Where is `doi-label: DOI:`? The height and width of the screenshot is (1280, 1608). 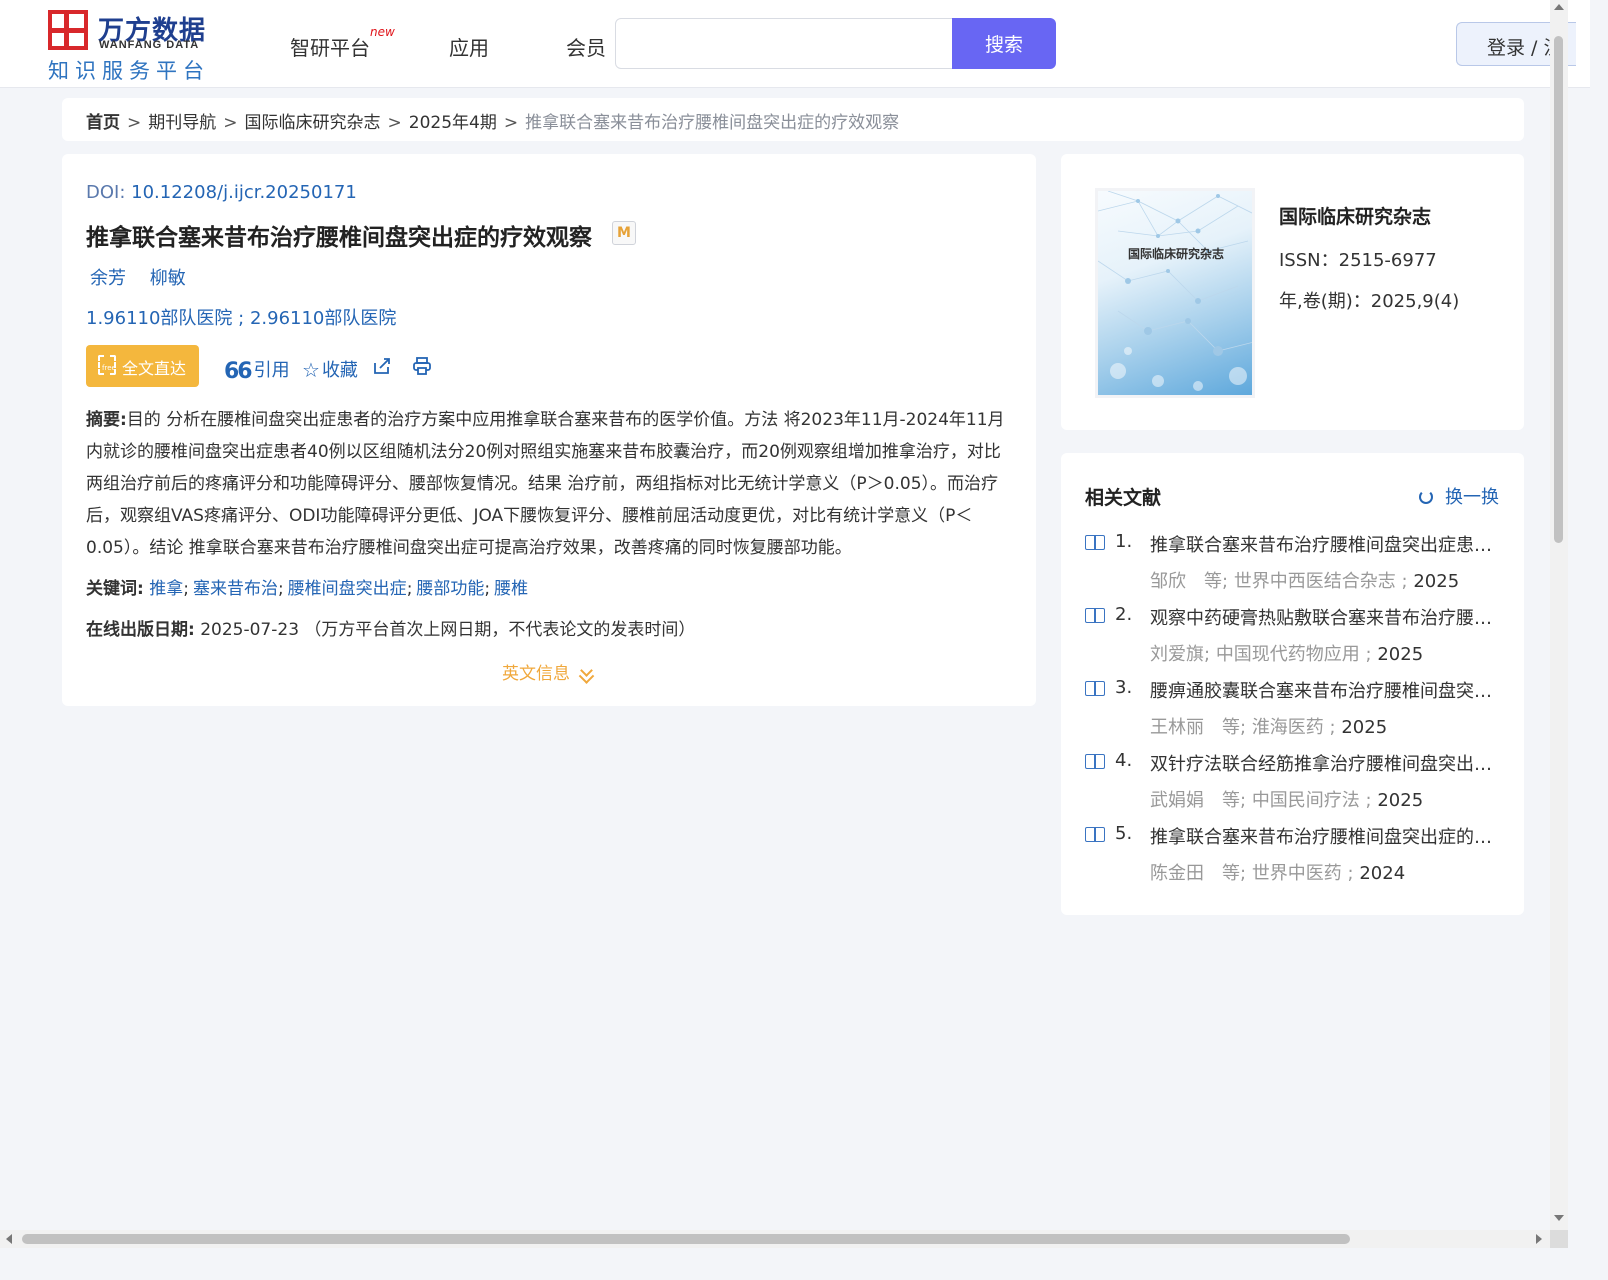
doi-label: DOI: is located at coordinates (106, 192).